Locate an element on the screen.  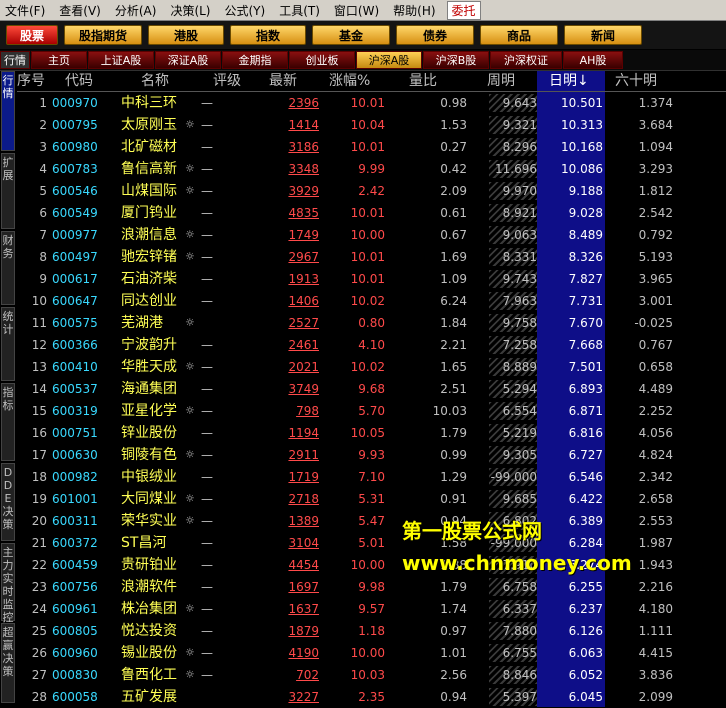
side-tab-4: 指标 is located at coordinates (8, 422).